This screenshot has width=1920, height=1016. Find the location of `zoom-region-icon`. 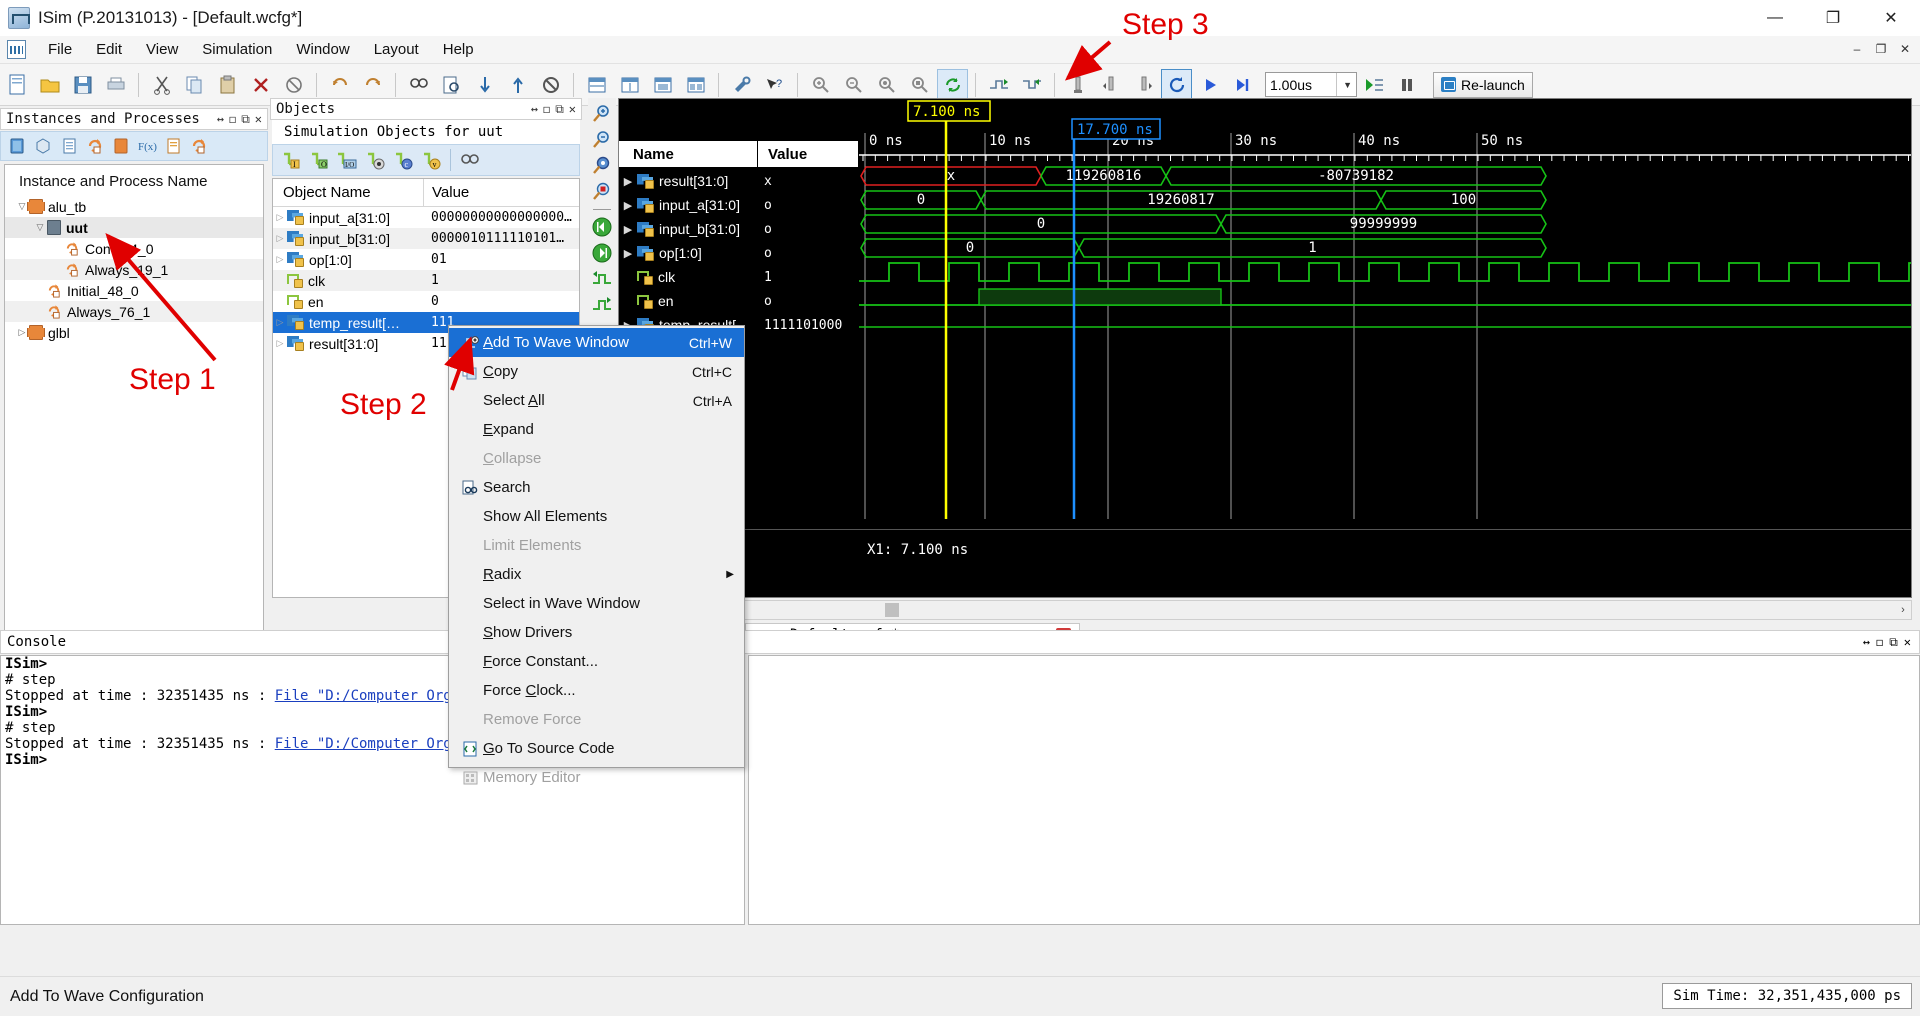

zoom-region-icon is located at coordinates (919, 84).